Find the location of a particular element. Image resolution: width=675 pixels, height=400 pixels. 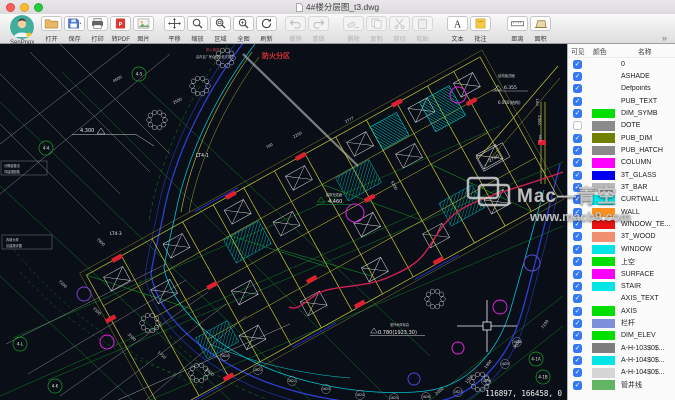

circled-dim-label: 1628 is located at coordinates (486, 381).